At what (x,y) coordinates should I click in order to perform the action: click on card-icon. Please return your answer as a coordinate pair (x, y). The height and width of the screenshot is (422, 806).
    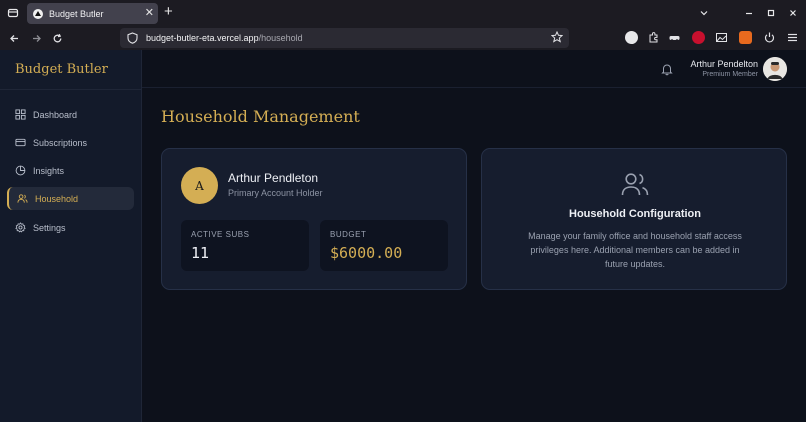
    Looking at the image, I should click on (20, 142).